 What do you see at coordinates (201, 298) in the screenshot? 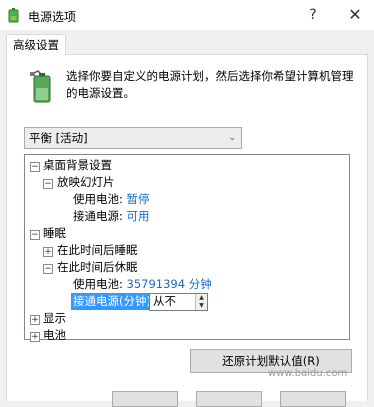
I see `spinner-up-icon: ▲` at bounding box center [201, 298].